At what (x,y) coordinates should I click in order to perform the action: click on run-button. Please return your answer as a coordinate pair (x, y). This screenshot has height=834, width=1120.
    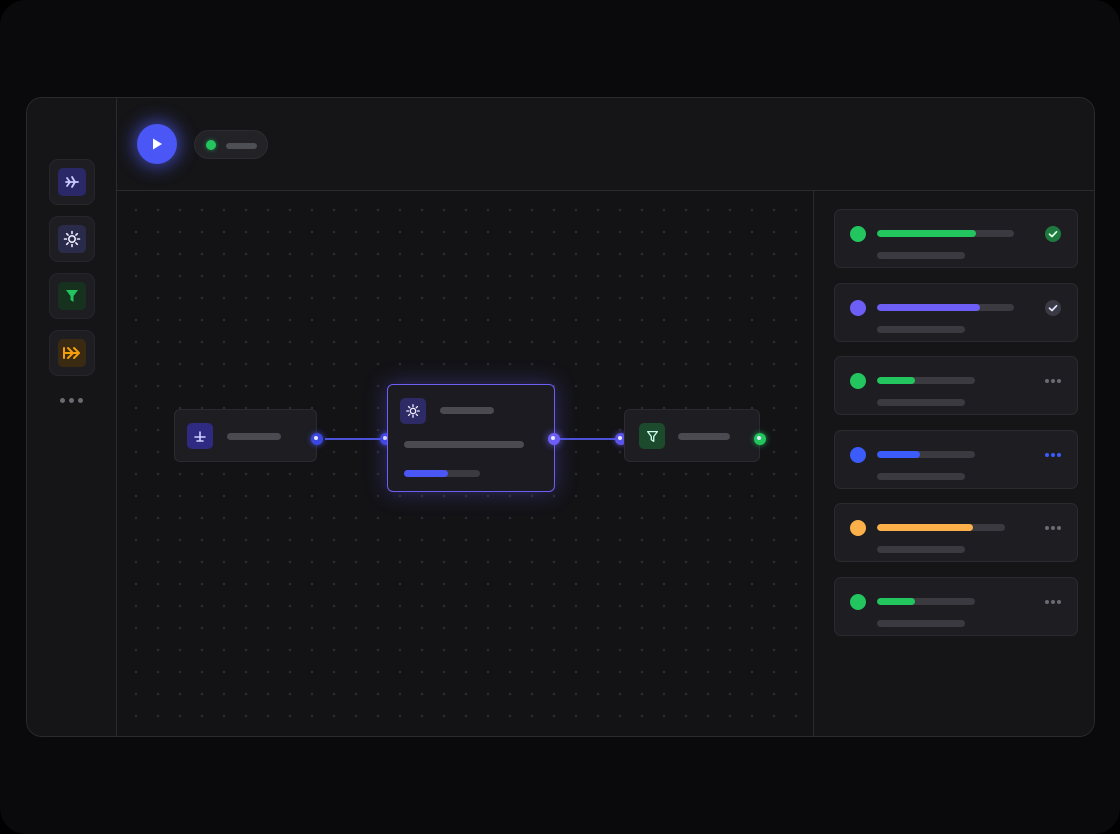
    Looking at the image, I should click on (157, 144).